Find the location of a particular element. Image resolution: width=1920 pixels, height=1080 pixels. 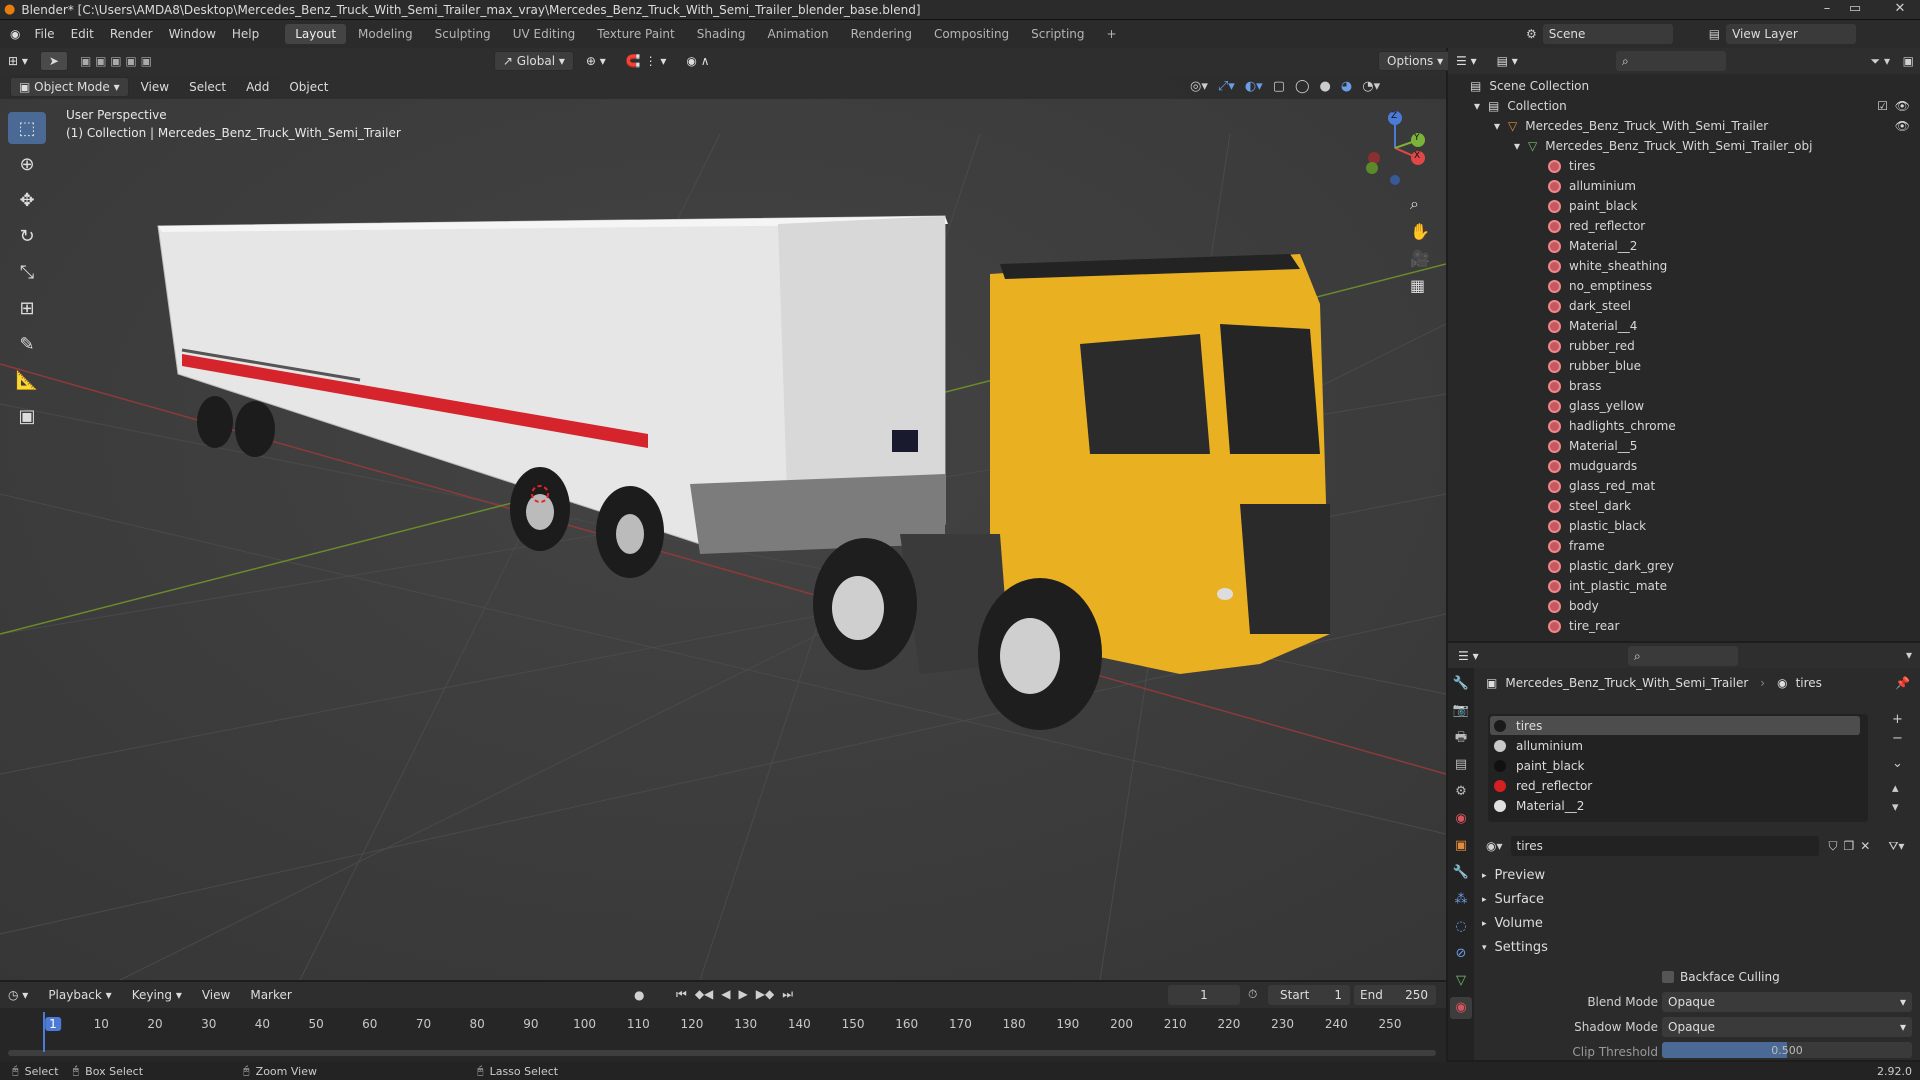

scale-tool-icon: ⤡ is located at coordinates (27, 272).